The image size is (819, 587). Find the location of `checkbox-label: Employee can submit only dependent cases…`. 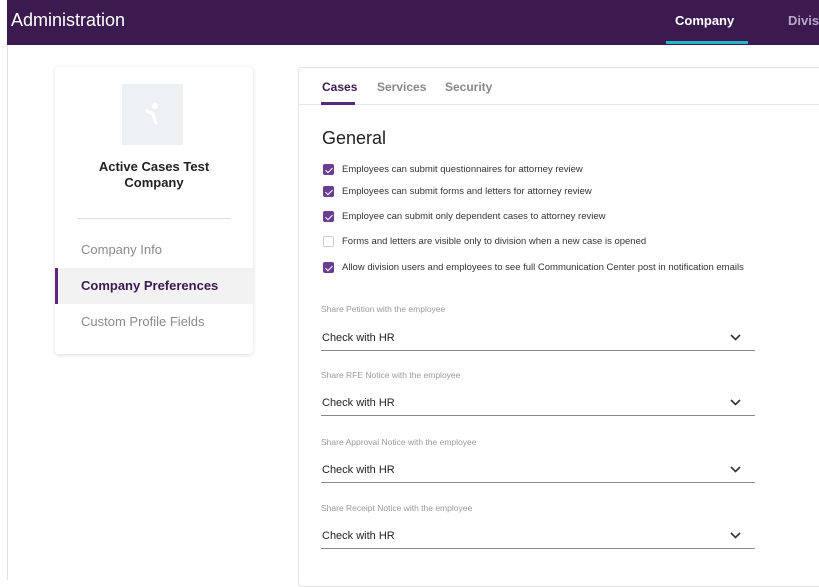

checkbox-label: Employee can submit only dependent cases… is located at coordinates (474, 216).